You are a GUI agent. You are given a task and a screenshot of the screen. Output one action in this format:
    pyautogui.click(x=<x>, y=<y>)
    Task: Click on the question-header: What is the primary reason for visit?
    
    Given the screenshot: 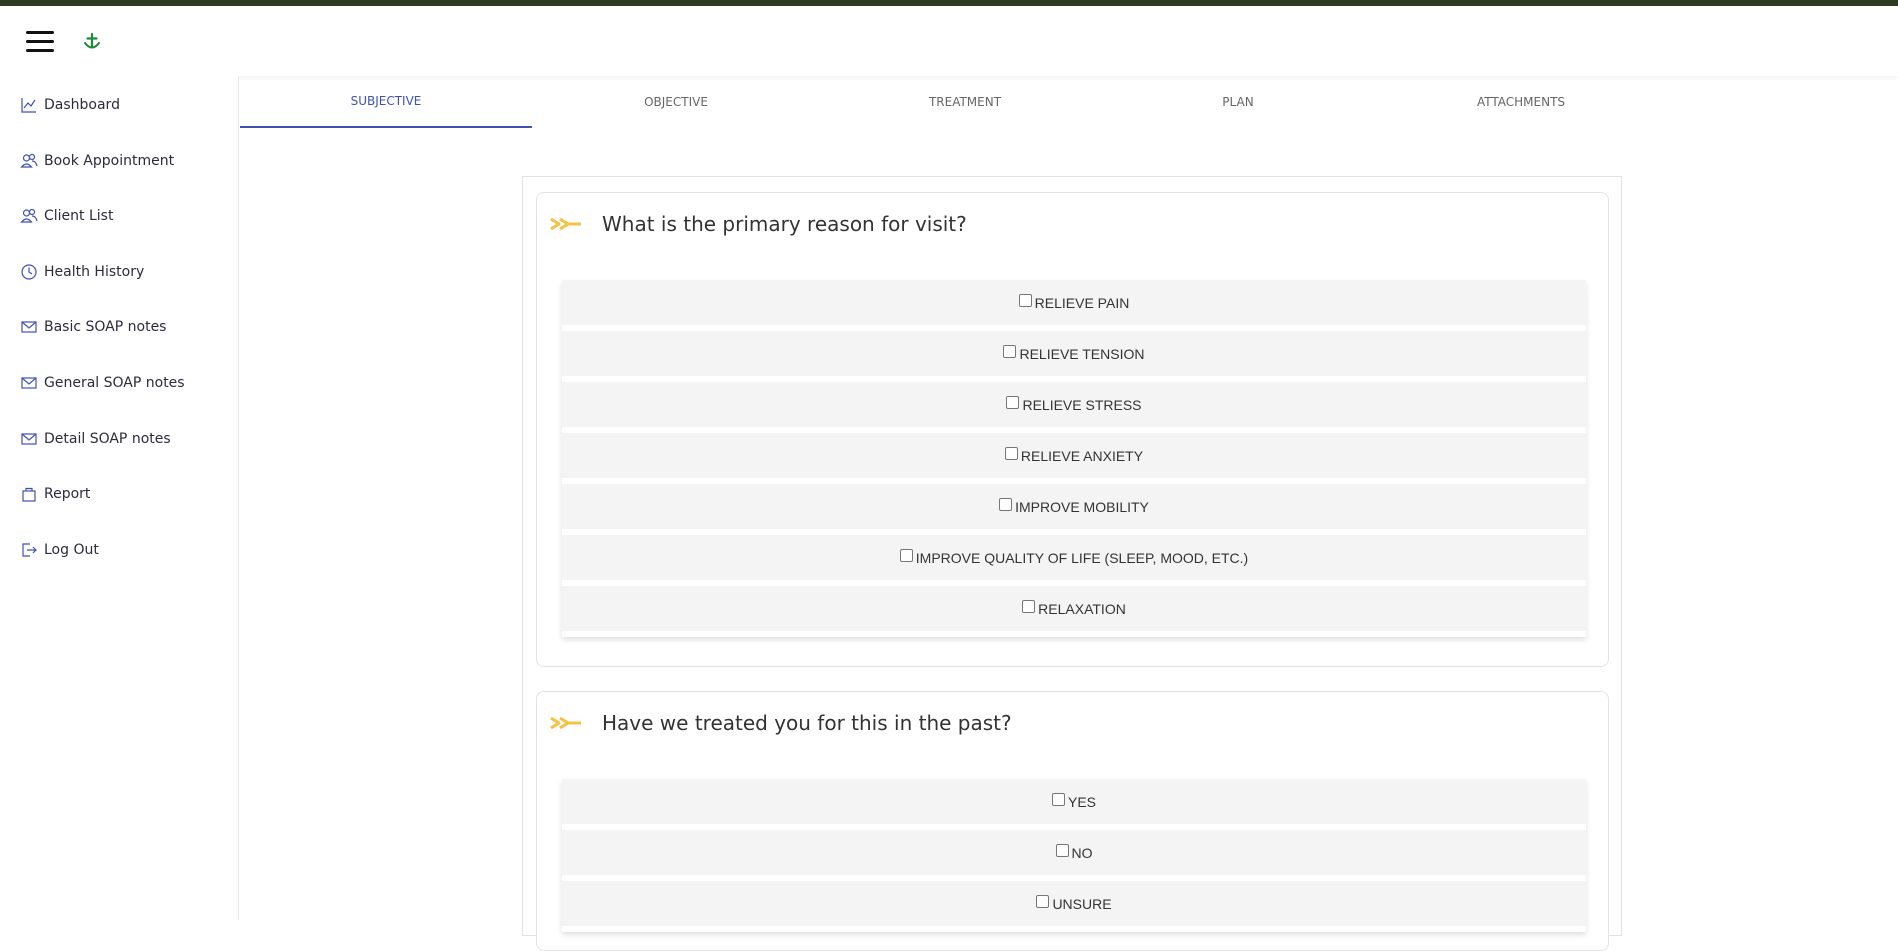 What is the action you would take?
    pyautogui.click(x=1072, y=226)
    